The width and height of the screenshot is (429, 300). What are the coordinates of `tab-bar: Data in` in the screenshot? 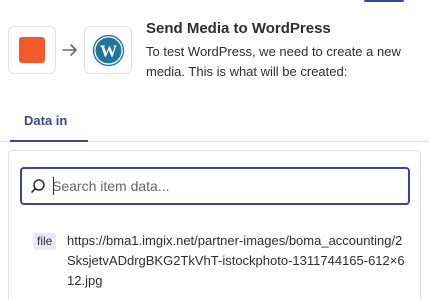 It's located at (214, 120).